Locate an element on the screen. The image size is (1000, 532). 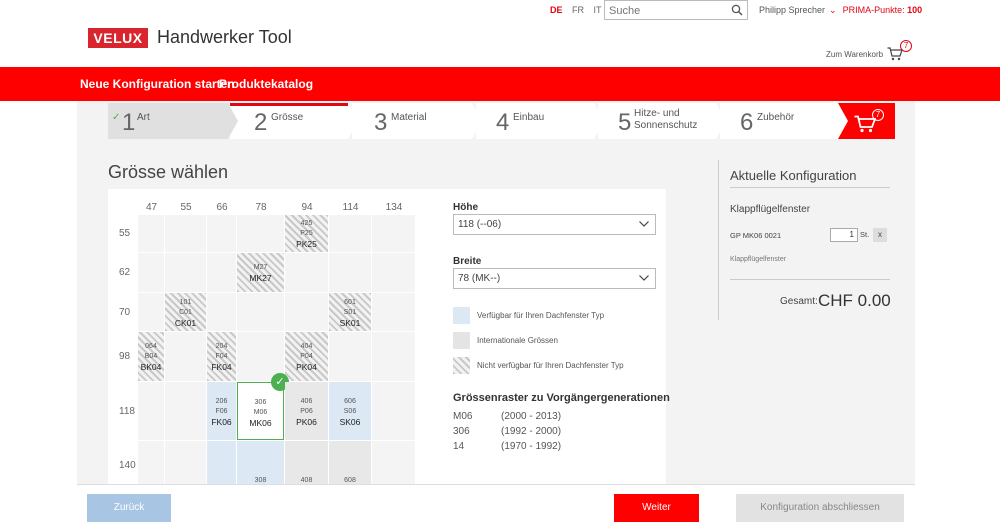
column-header: 47 is located at coordinates (151, 207).